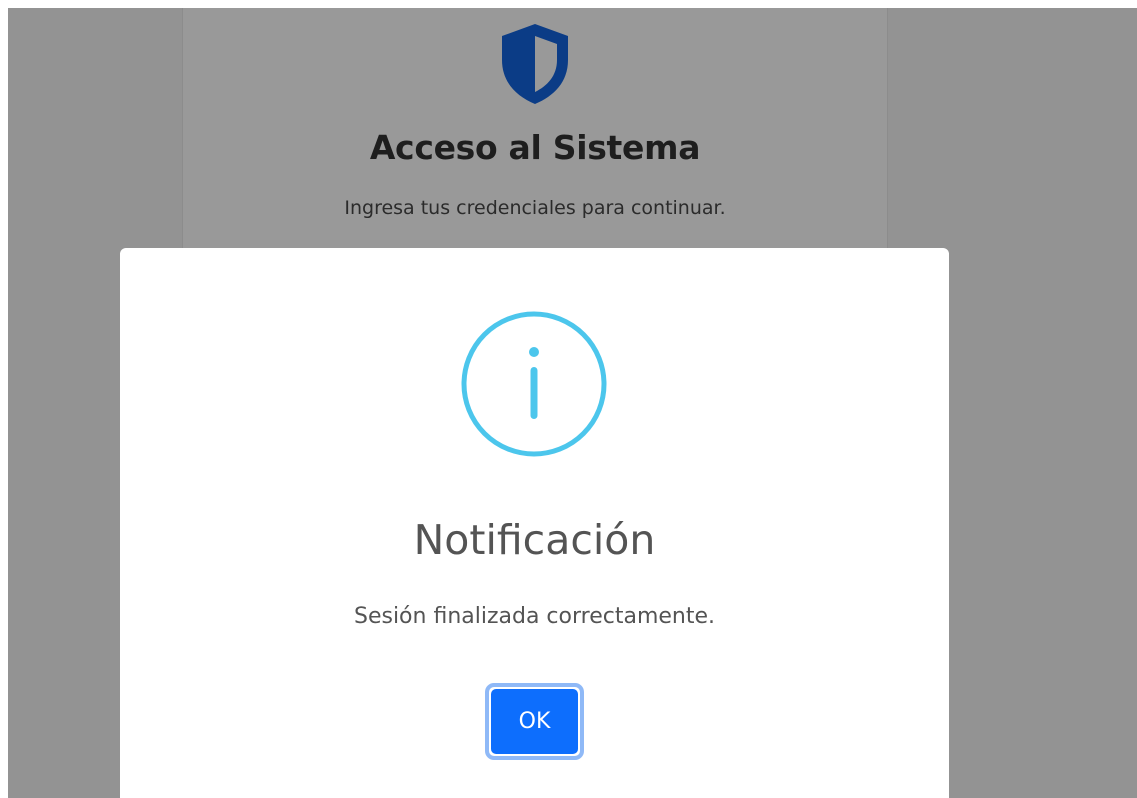 Image resolution: width=1137 pixels, height=798 pixels. I want to click on ok-button: OK, so click(534, 721).